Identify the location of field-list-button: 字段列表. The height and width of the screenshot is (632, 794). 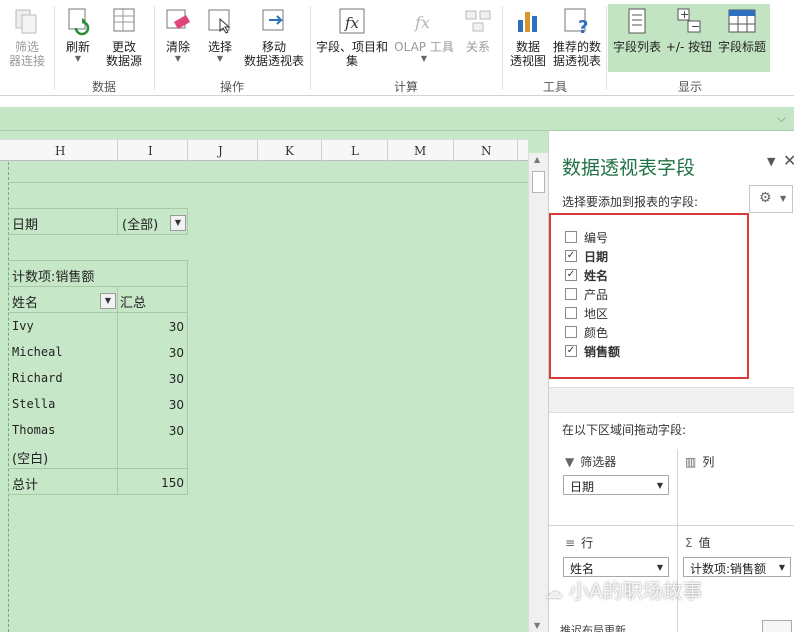
(637, 30).